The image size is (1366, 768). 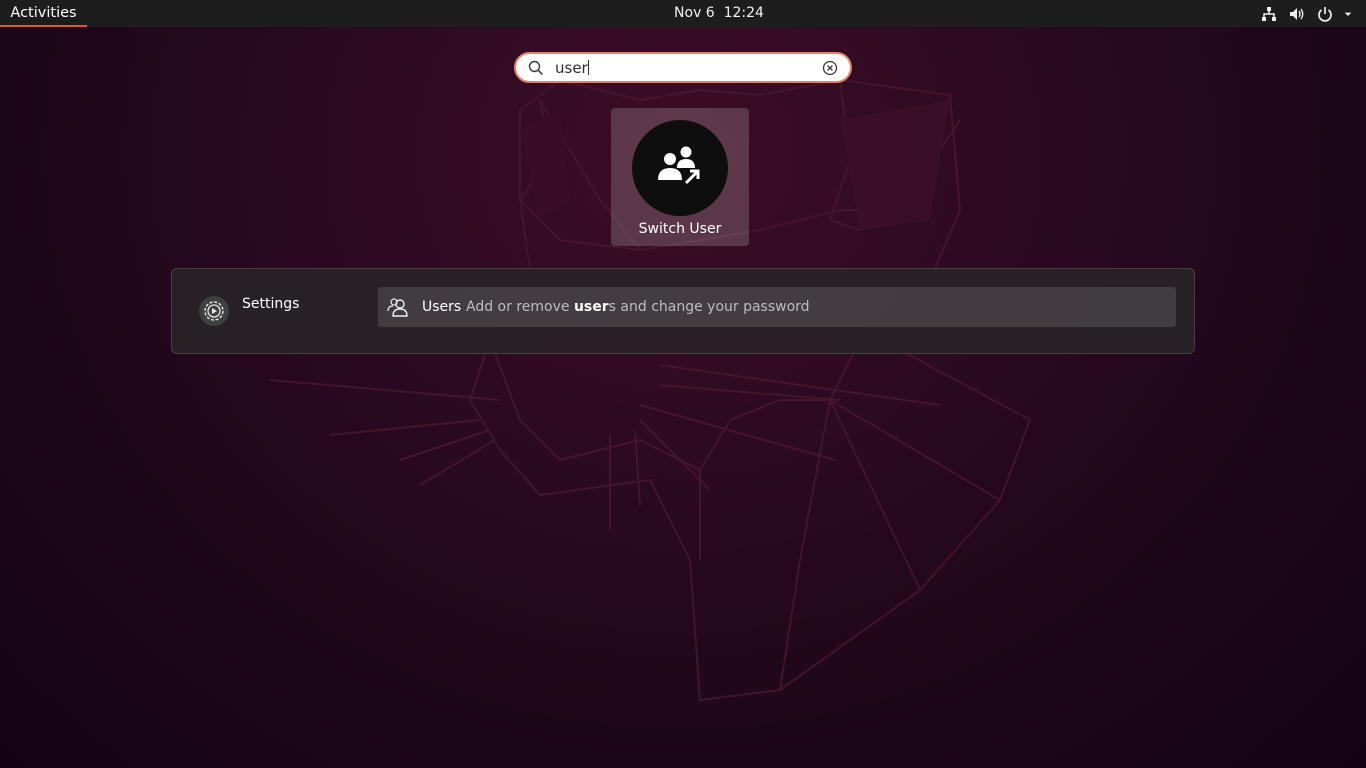 I want to click on activities-indicator, so click(x=43, y=26).